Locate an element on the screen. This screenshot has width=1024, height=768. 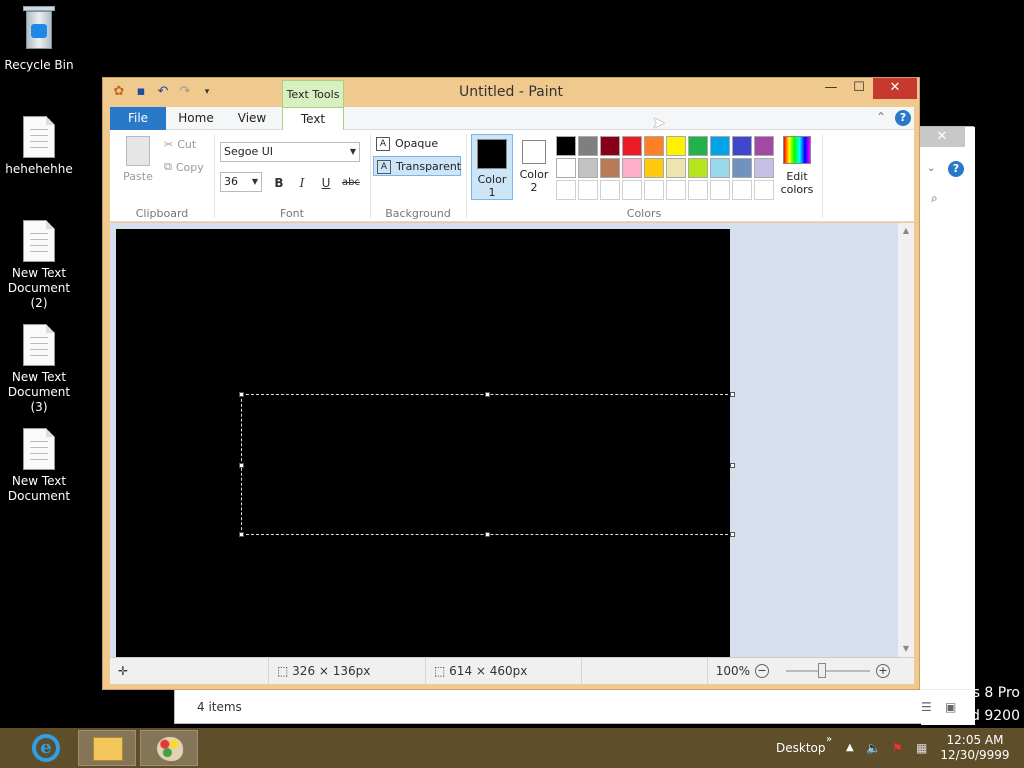
scroll-down-icon: ▼ is located at coordinates (906, 649).